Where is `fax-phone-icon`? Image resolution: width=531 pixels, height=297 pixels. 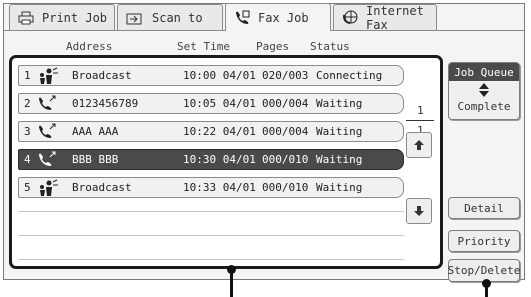
fax-phone-icon is located at coordinates (242, 18).